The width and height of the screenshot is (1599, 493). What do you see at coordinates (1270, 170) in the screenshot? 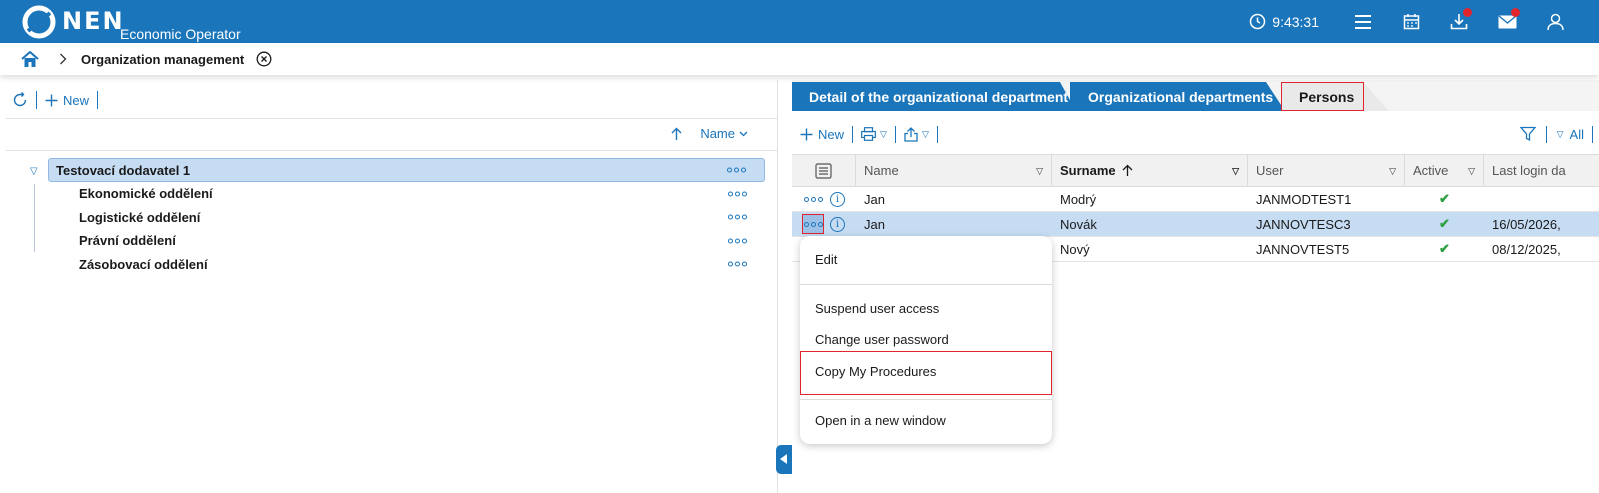
I see `column-label: User` at bounding box center [1270, 170].